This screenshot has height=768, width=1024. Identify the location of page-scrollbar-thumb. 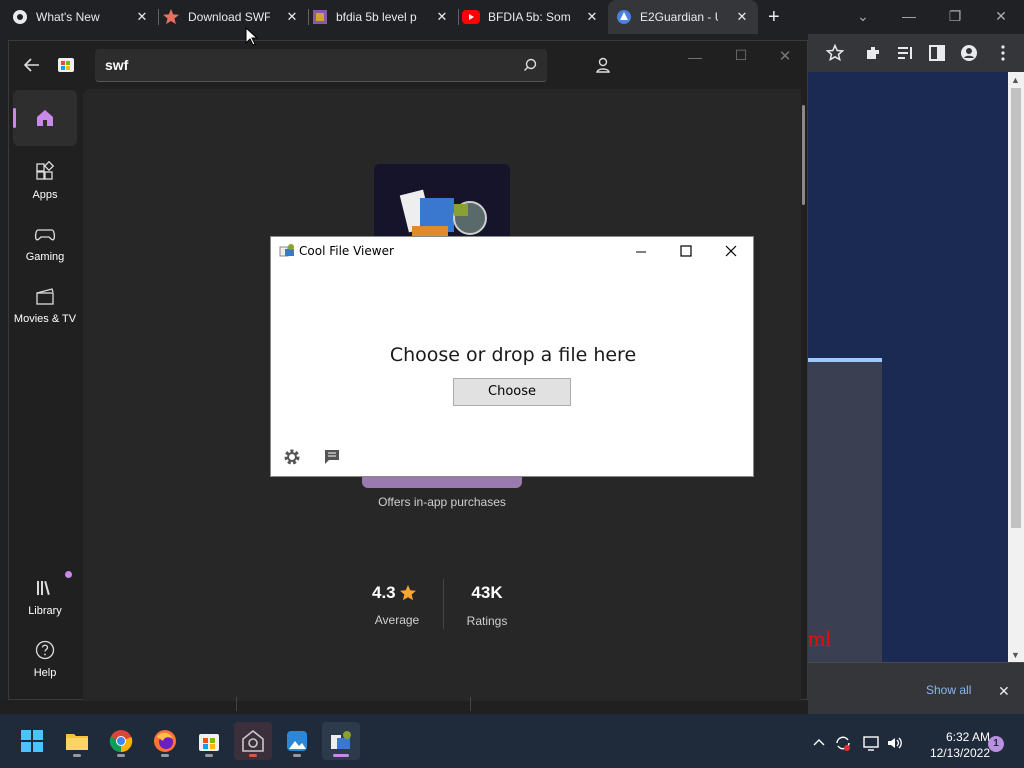
(1016, 308).